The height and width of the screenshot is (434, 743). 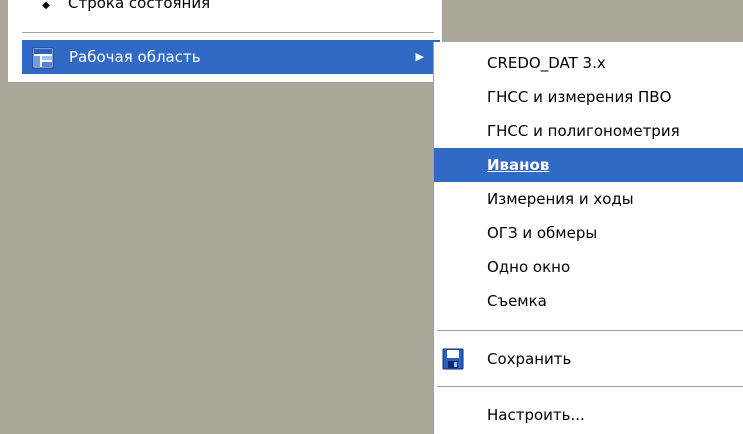 What do you see at coordinates (588, 301) in the screenshot?
I see `submenu-item-survey: Съемка` at bounding box center [588, 301].